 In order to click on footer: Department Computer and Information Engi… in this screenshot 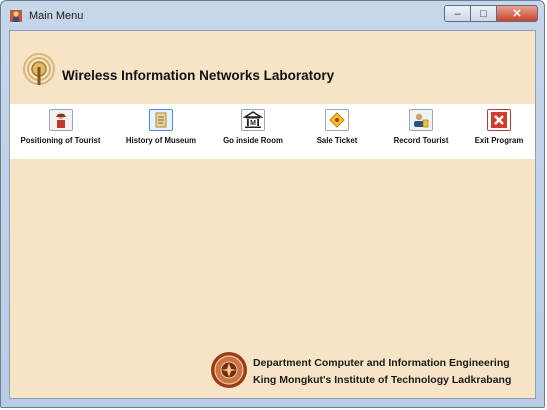, I will do `click(370, 373)`.